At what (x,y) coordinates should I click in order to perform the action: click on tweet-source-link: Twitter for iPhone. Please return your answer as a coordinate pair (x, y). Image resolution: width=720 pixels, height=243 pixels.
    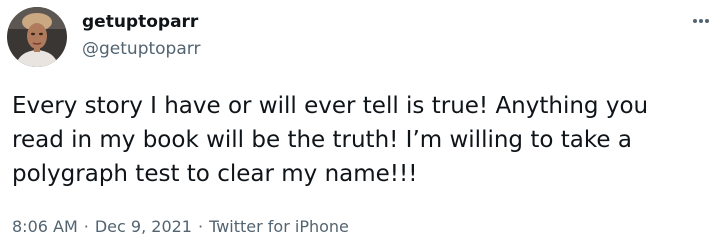
    Looking at the image, I should click on (279, 226).